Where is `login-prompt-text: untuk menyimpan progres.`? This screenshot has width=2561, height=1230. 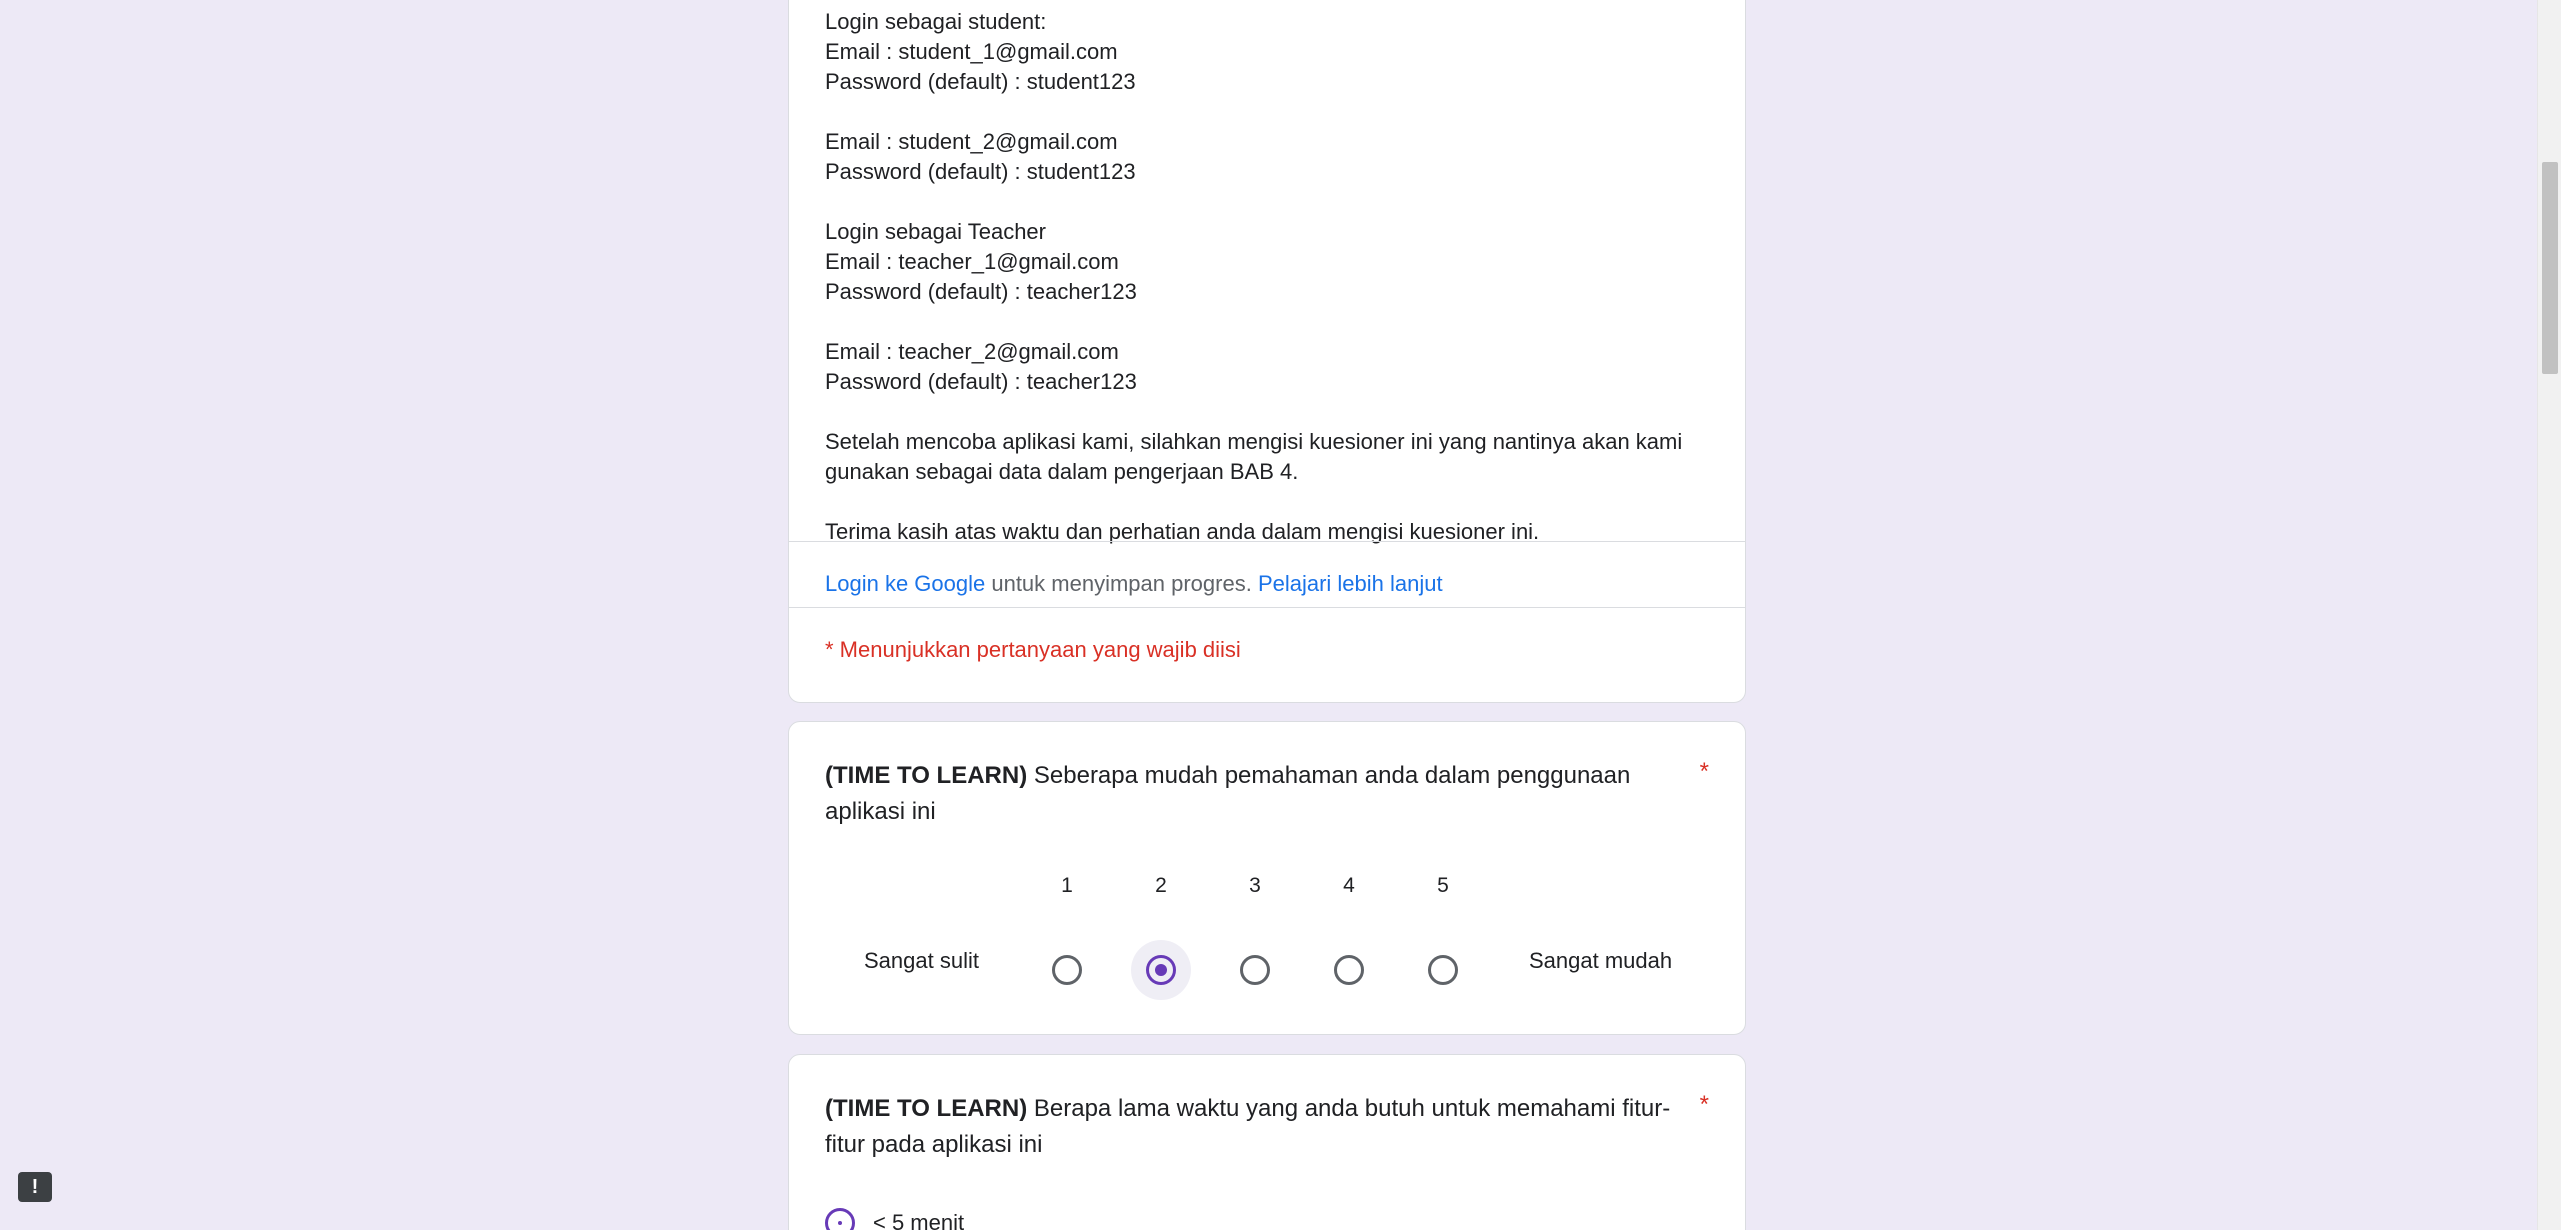 login-prompt-text: untuk menyimpan progres. is located at coordinates (1121, 583).